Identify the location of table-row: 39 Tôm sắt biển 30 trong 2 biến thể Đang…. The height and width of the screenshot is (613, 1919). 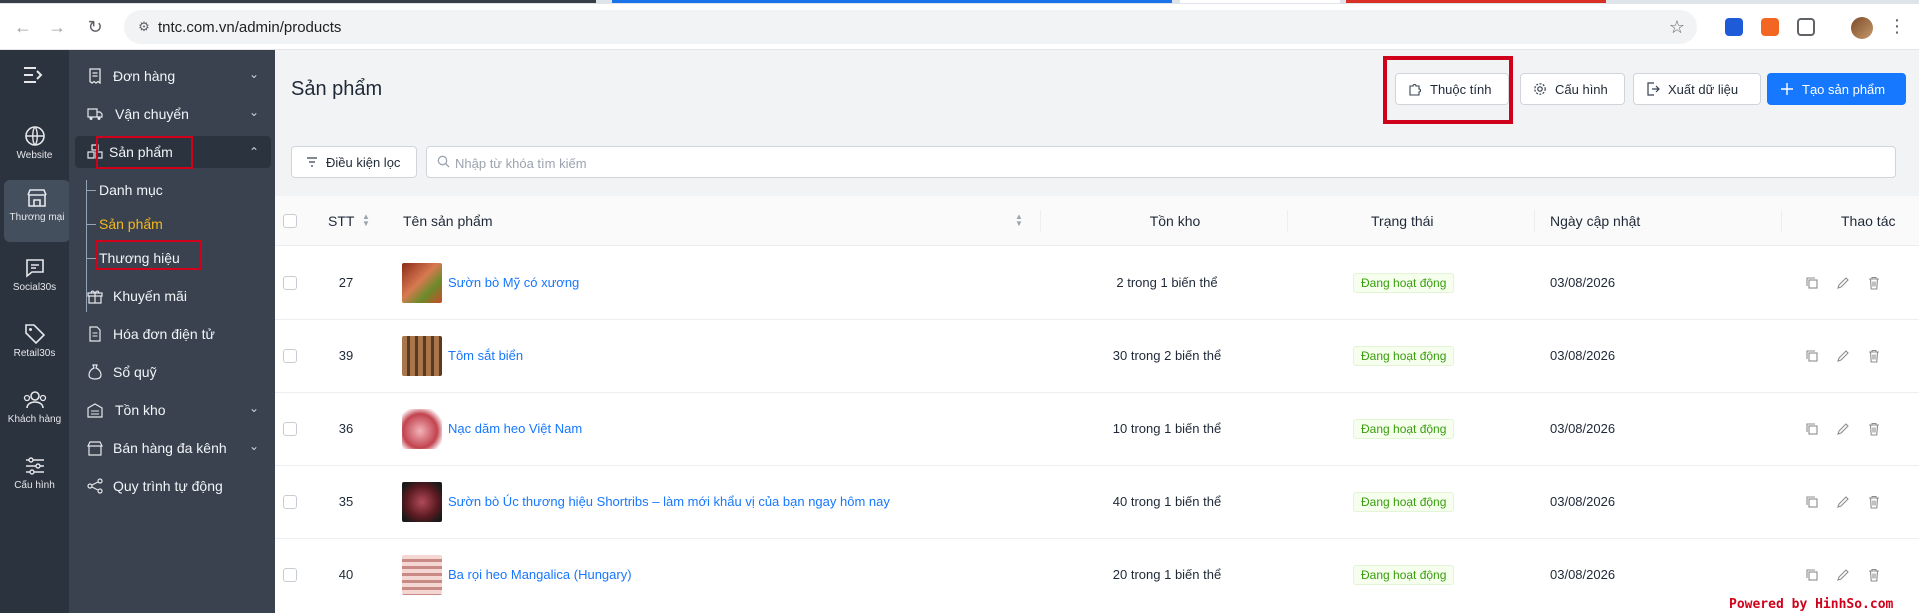
(1097, 356).